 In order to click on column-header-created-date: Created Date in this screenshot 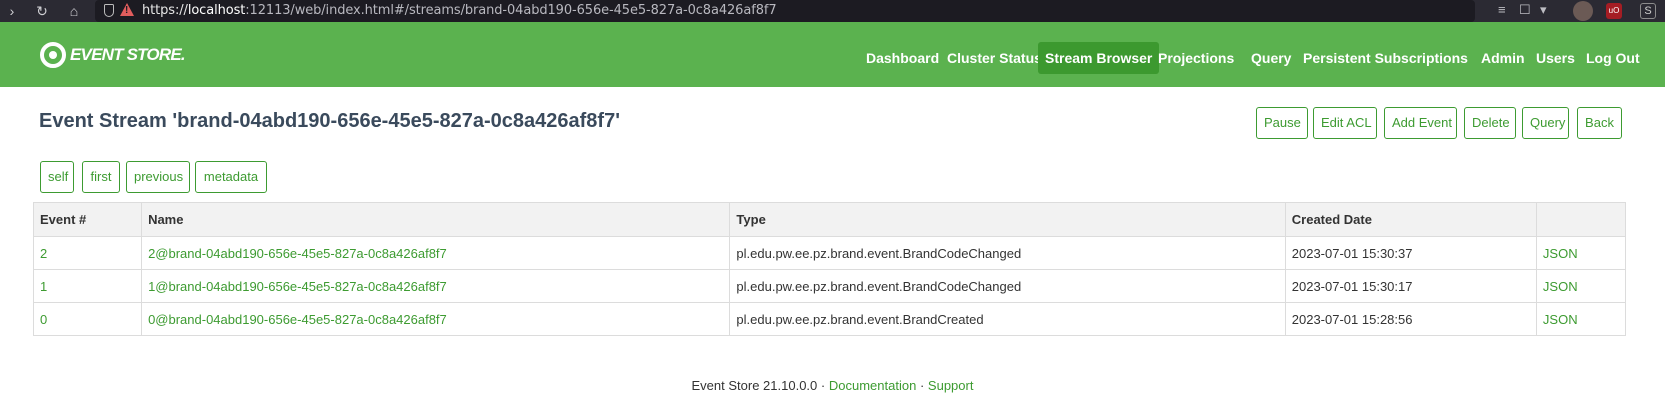, I will do `click(1410, 219)`.